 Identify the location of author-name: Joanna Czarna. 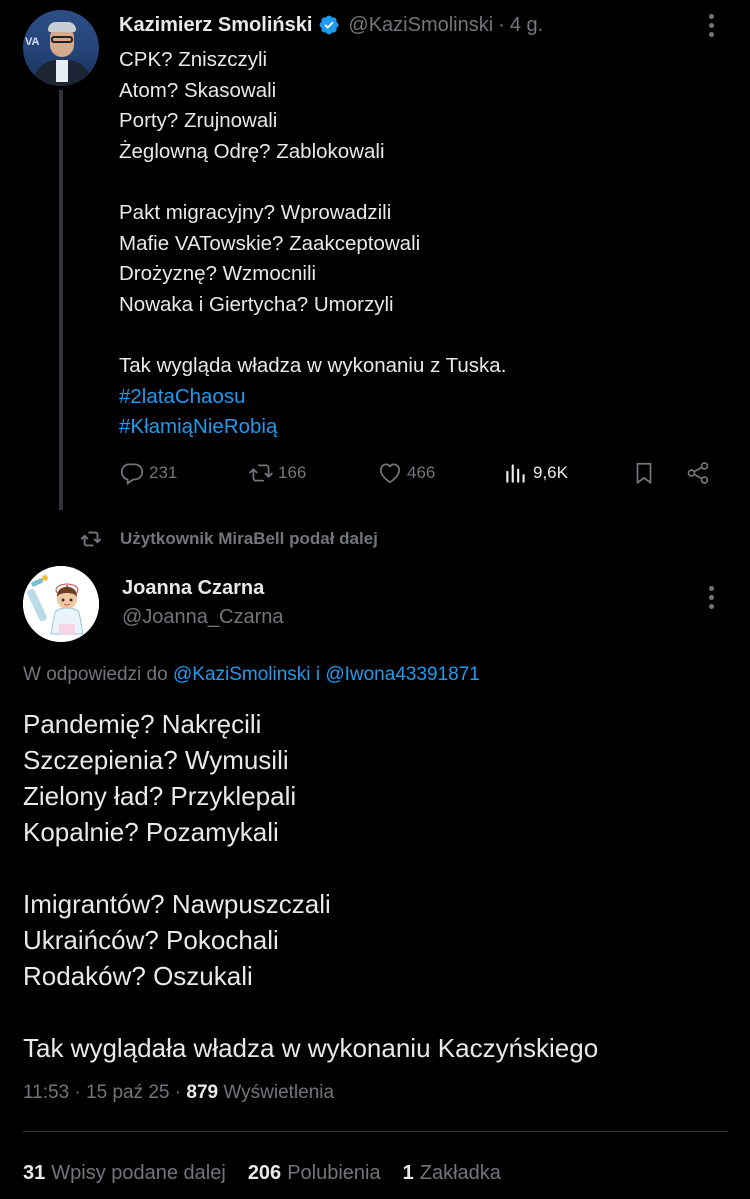
(193, 588).